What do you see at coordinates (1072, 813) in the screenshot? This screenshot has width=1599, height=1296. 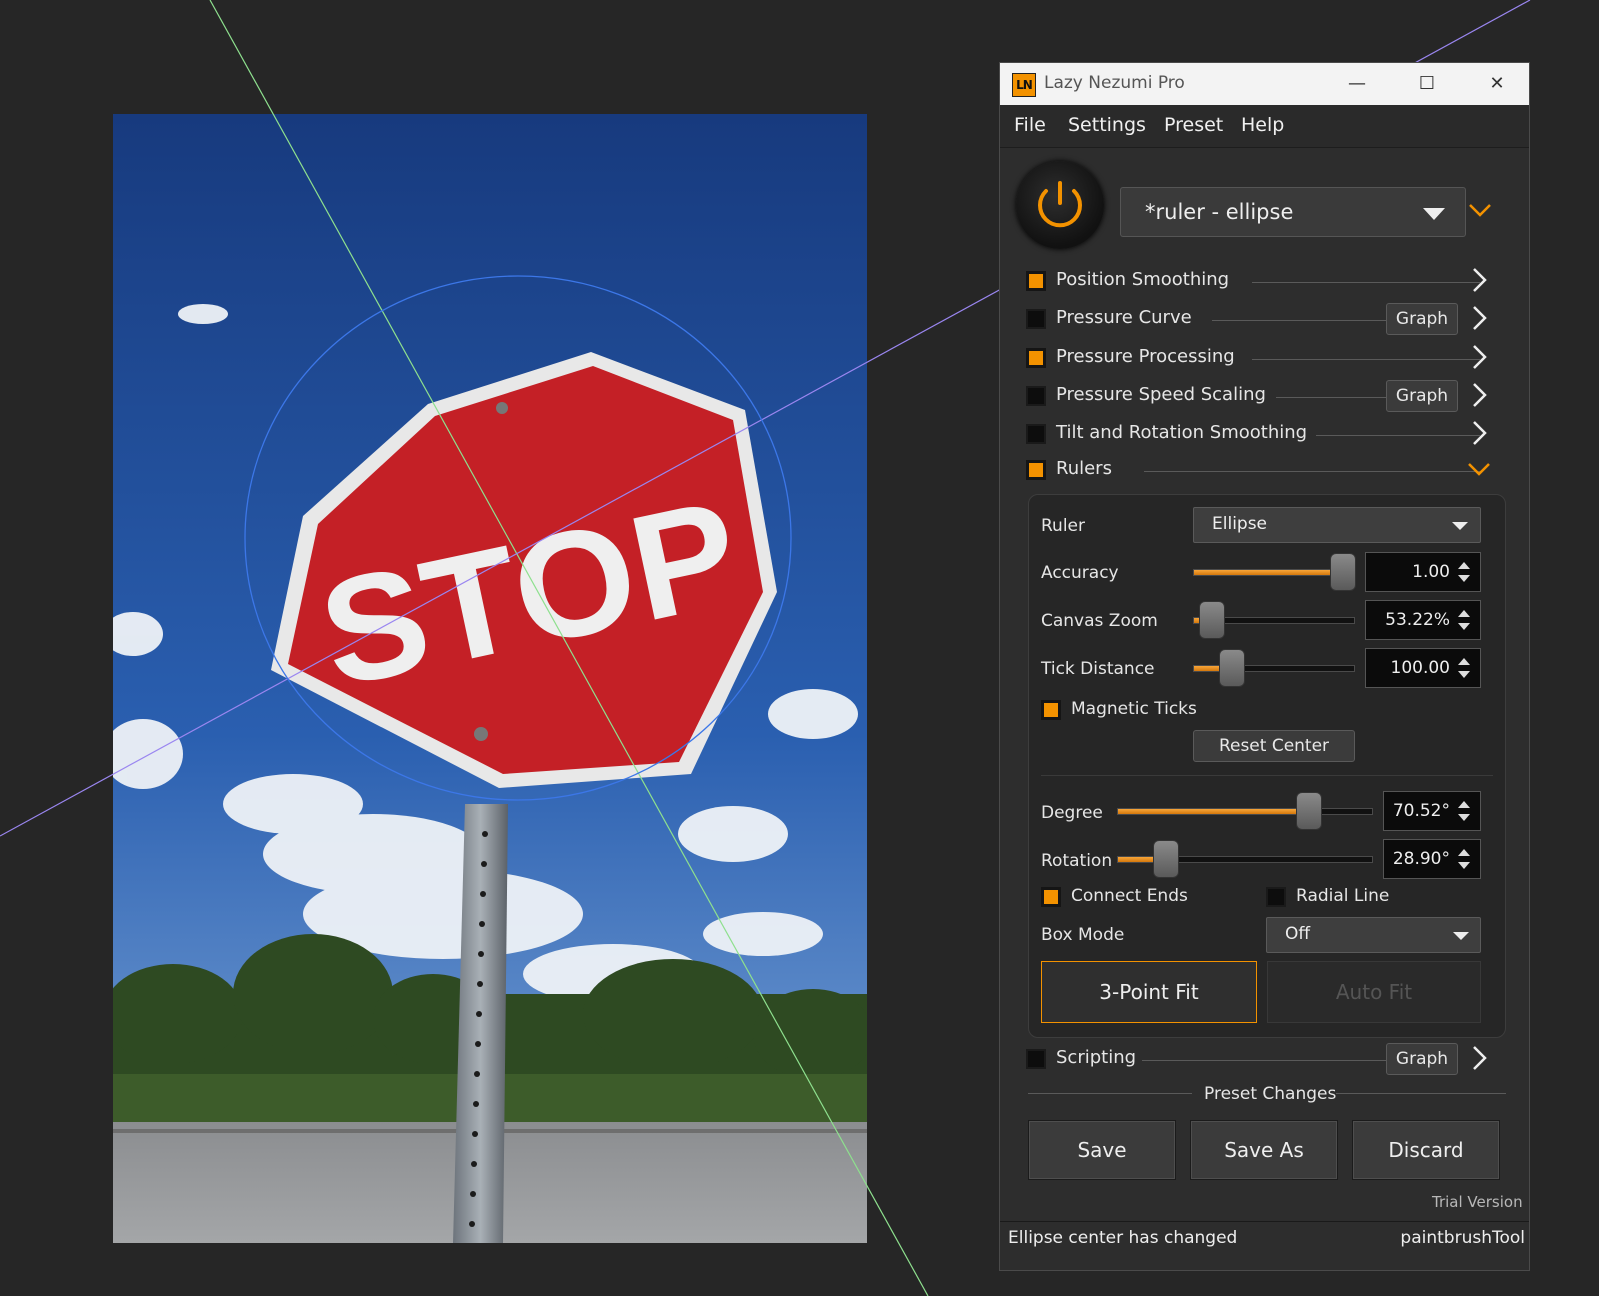 I see `degree-label: Degree` at bounding box center [1072, 813].